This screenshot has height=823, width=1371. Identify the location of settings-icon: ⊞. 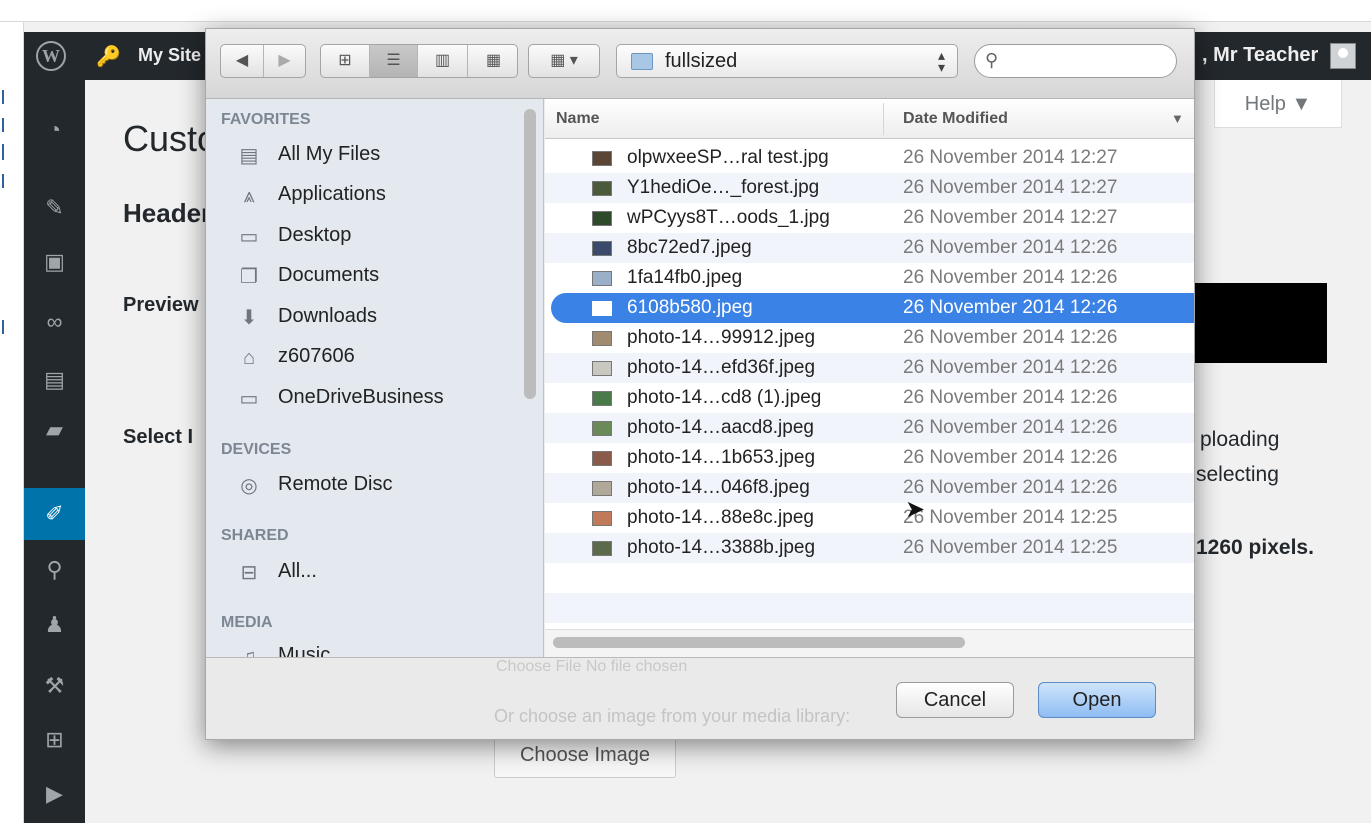
(54, 740).